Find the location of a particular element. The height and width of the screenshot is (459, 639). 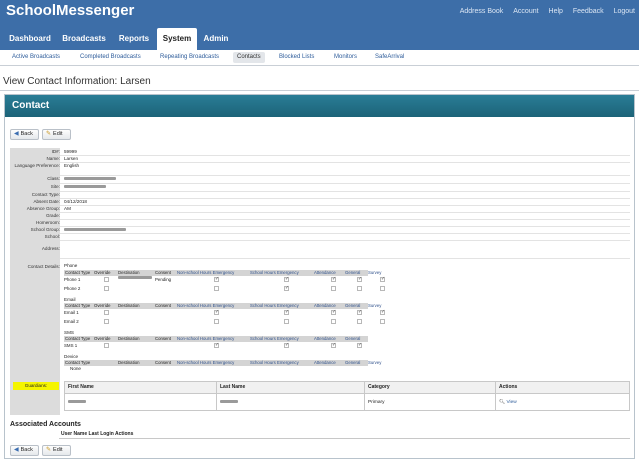

col-survey: Survey is located at coordinates (375, 362).